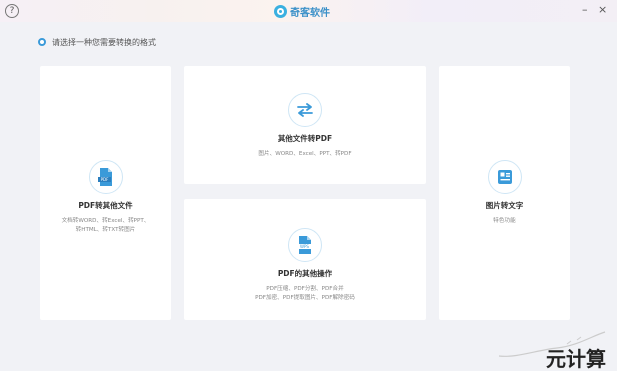 This screenshot has width=617, height=371. I want to click on watermark-text: 元计算, so click(576, 359).